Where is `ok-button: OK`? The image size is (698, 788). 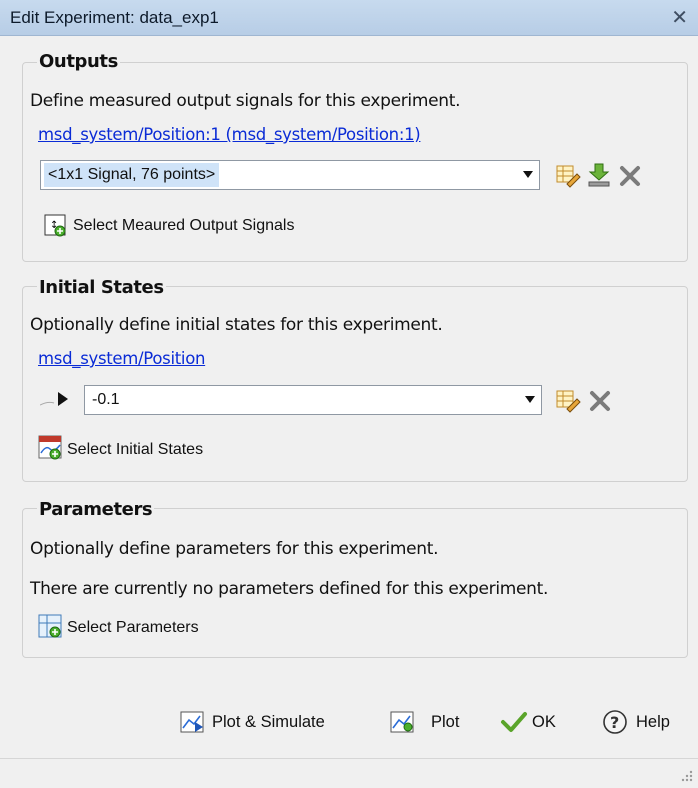 ok-button: OK is located at coordinates (544, 722).